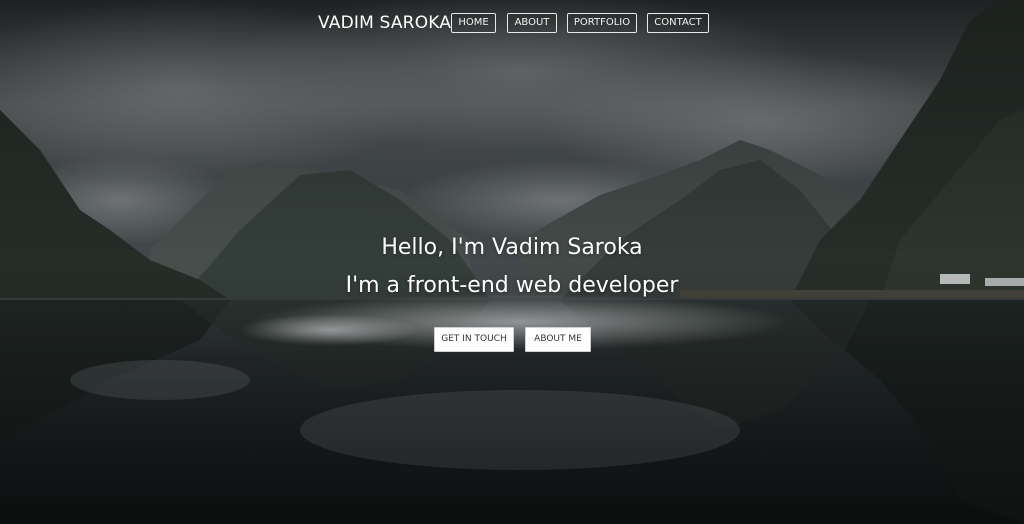 This screenshot has width=1024, height=524. I want to click on hero-subtitle: I'm a front-end web developer, so click(512, 285).